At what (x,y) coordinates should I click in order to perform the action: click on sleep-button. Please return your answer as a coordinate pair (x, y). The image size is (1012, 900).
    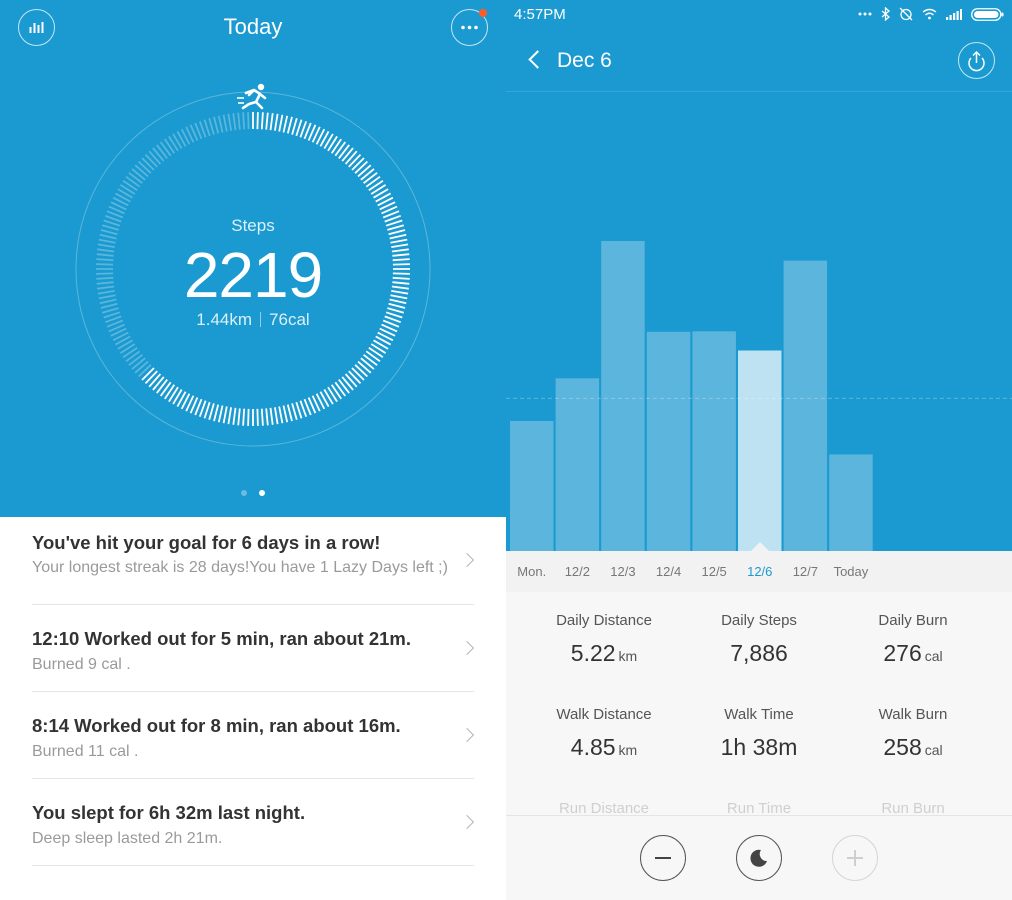
    Looking at the image, I should click on (759, 858).